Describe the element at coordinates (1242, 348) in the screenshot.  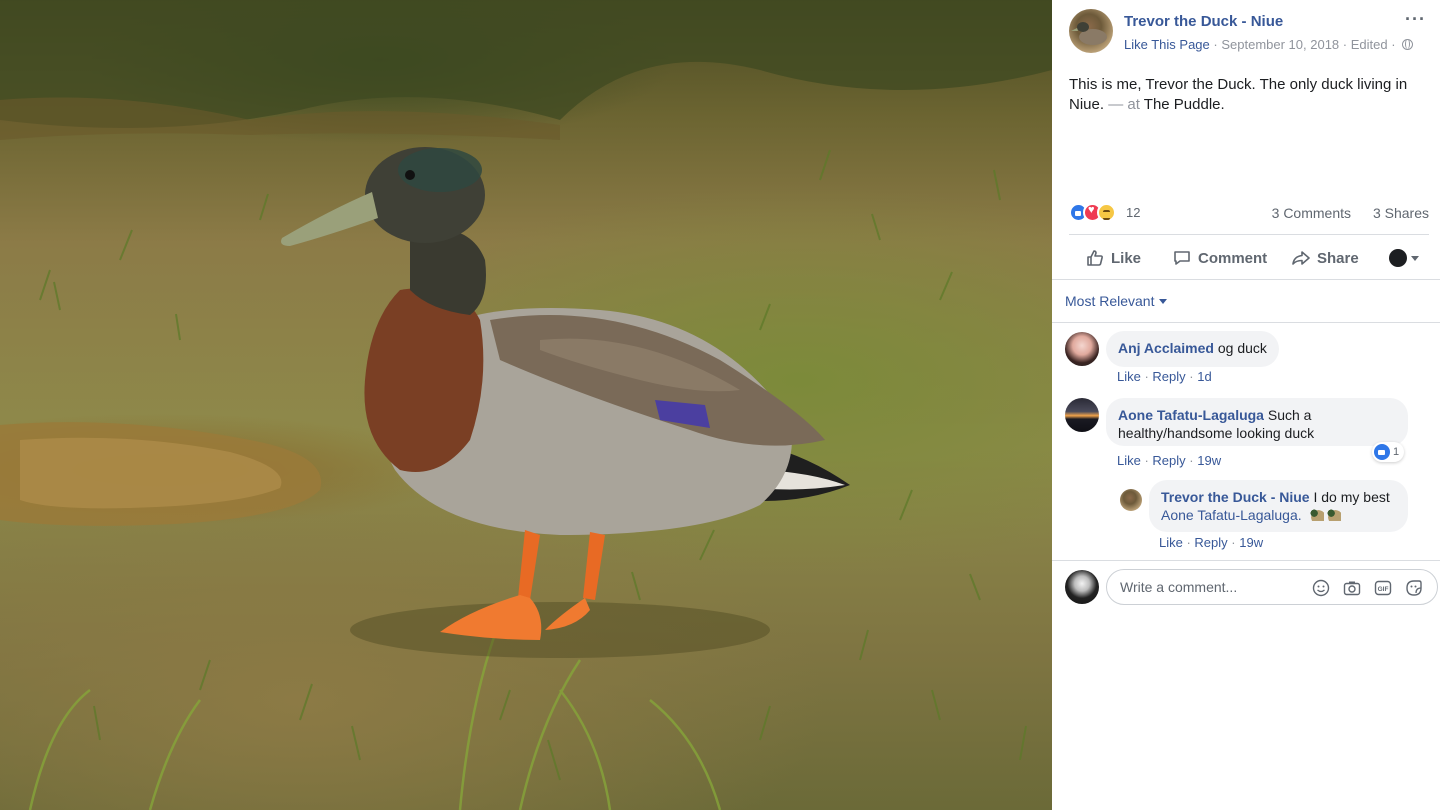
I see `comment-text: og duck` at that location.